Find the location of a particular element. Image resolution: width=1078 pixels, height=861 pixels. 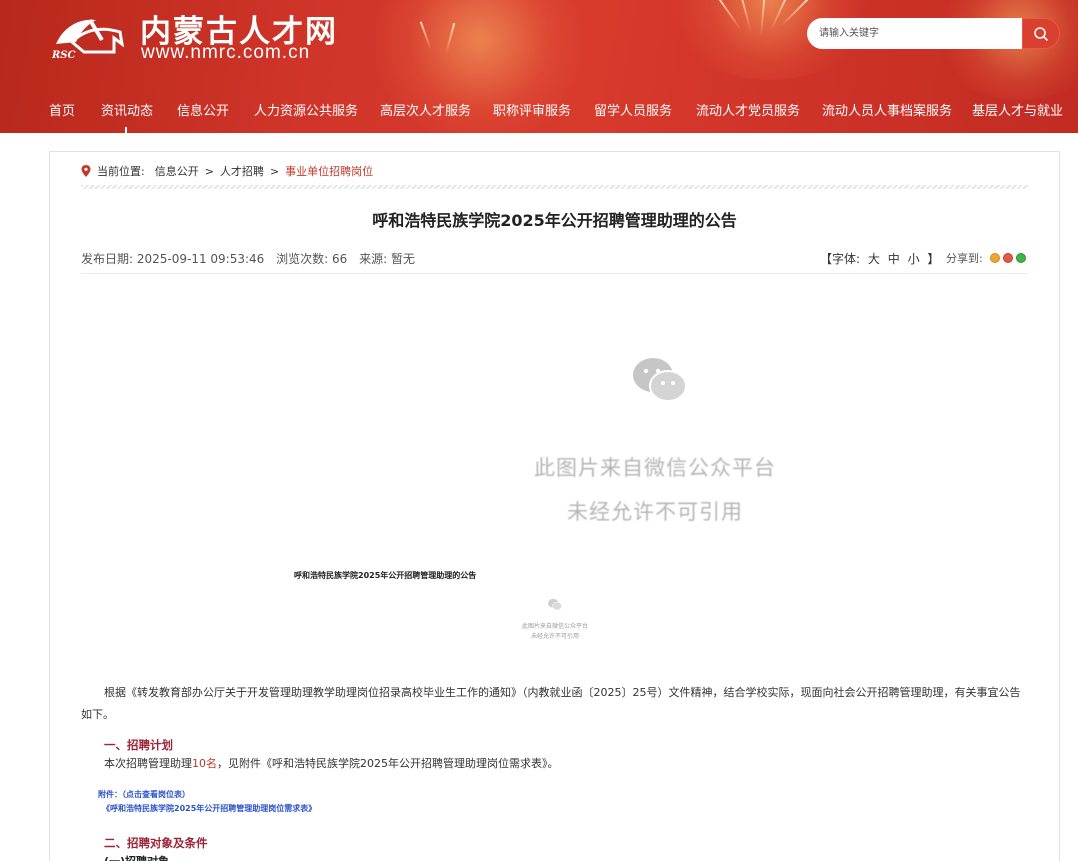

site-url: www.nmrc.com.cn is located at coordinates (226, 52).